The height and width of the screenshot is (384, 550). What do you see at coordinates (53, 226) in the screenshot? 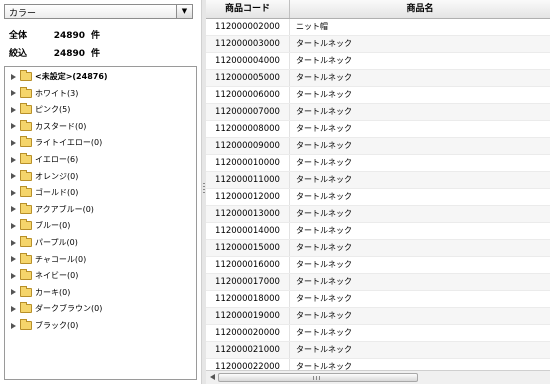
I see `tree-item-label: ブルー(0)` at bounding box center [53, 226].